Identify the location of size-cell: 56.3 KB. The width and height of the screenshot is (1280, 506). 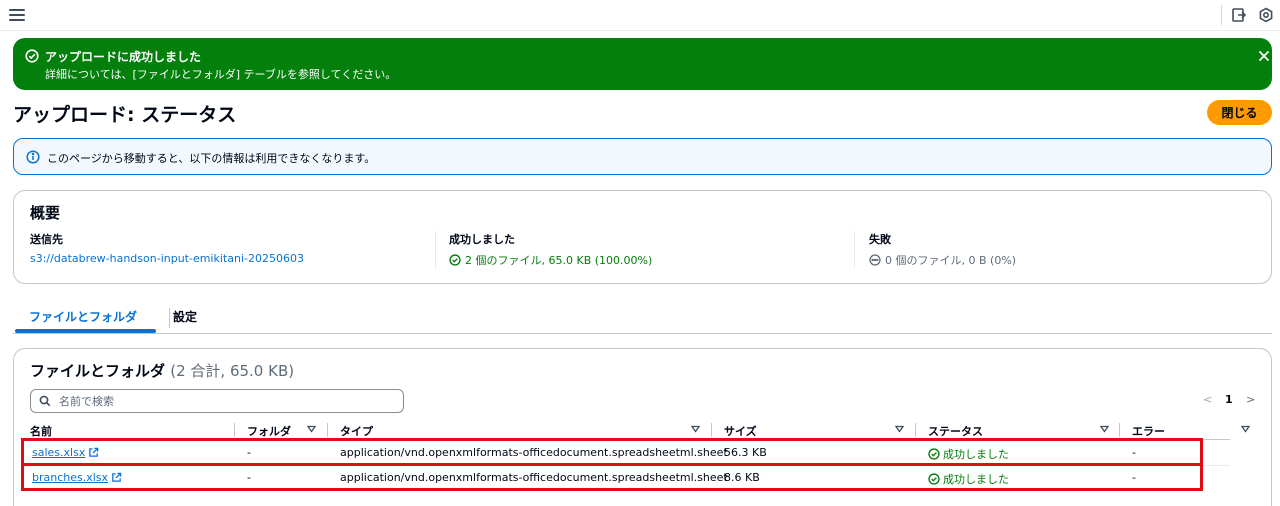
(745, 452).